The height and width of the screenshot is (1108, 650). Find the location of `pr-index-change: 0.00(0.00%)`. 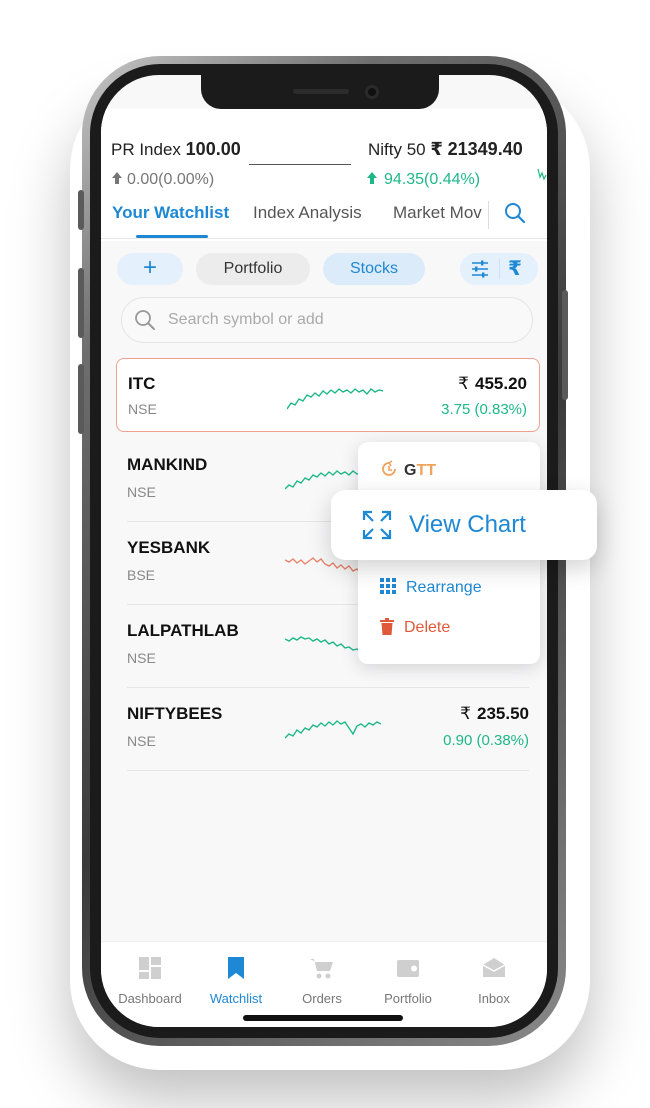

pr-index-change: 0.00(0.00%) is located at coordinates (162, 180).